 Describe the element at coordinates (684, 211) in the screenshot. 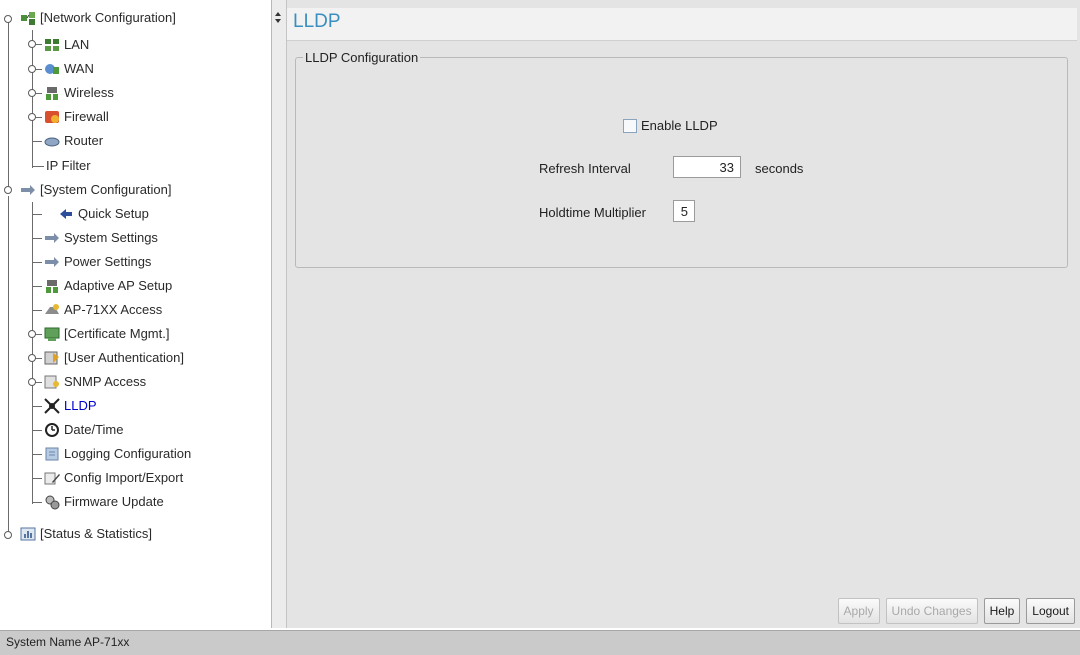

I see `holdtime-multiplier-input: 5` at that location.